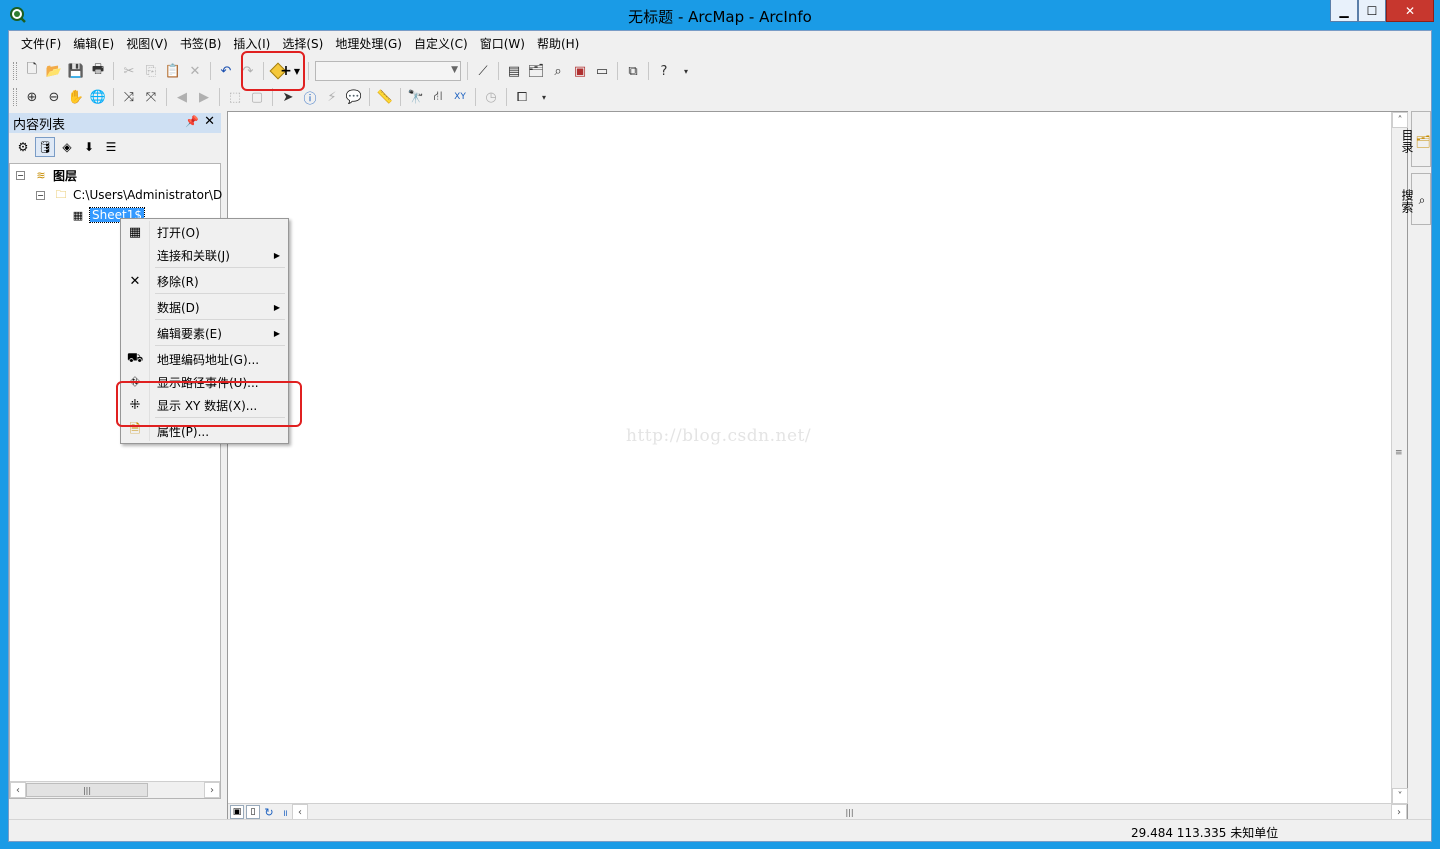 This screenshot has width=1440, height=849. I want to click on maximize-button: ☐, so click(1372, 11).